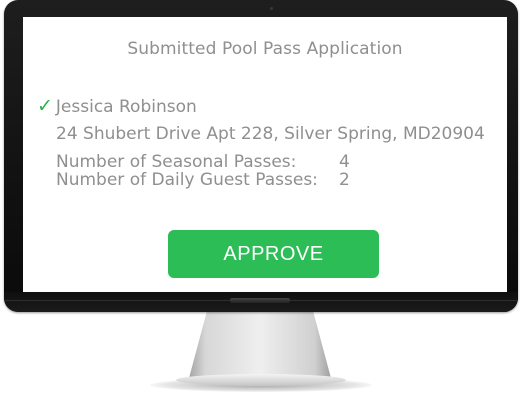 This screenshot has width=522, height=395. I want to click on seasonal-passes-row: Number of Seasonal Passes: 4, so click(203, 162).